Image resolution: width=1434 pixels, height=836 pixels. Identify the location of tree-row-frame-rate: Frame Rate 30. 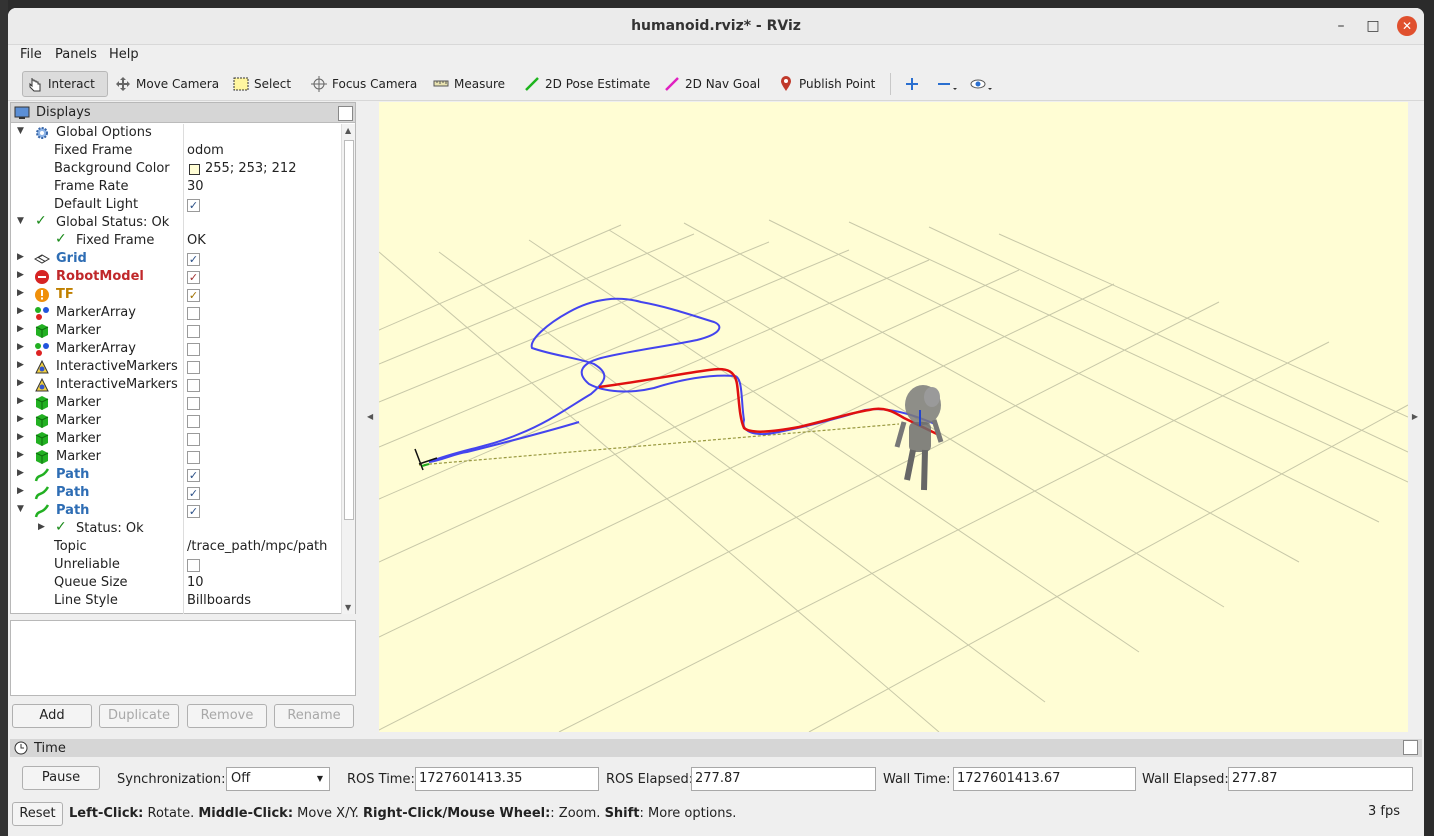
(176, 187).